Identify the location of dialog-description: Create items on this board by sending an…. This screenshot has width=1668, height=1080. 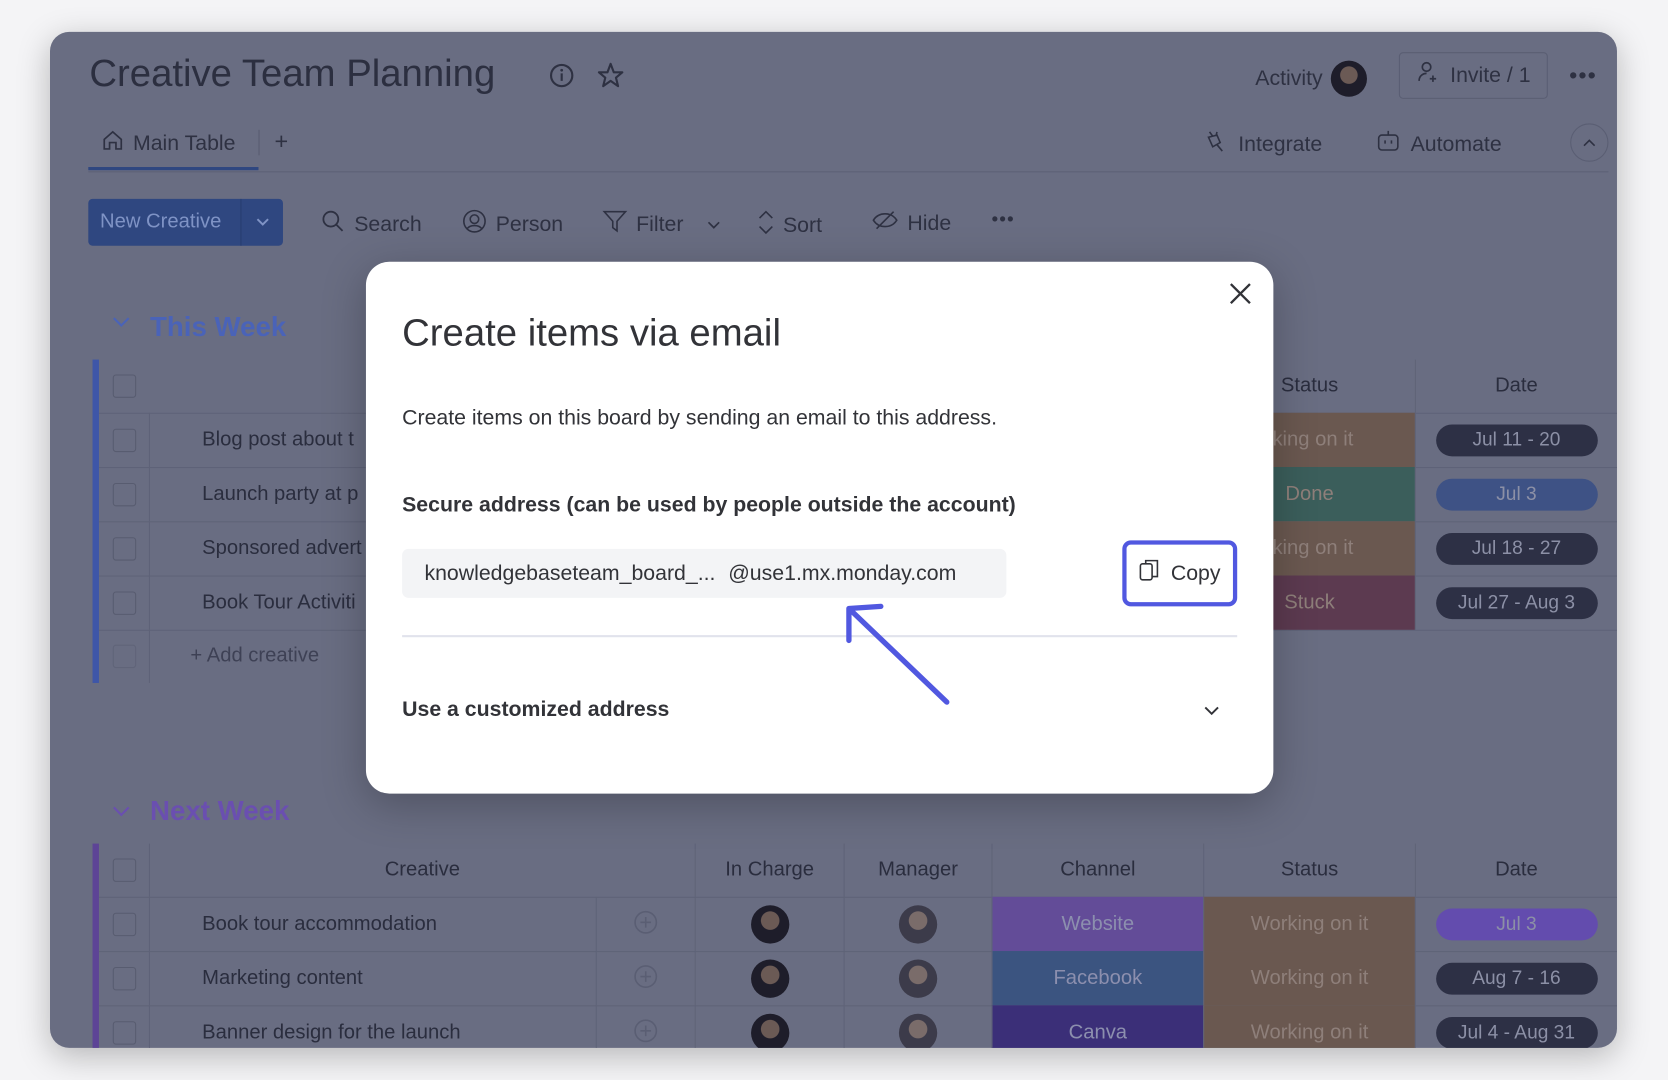
(699, 418).